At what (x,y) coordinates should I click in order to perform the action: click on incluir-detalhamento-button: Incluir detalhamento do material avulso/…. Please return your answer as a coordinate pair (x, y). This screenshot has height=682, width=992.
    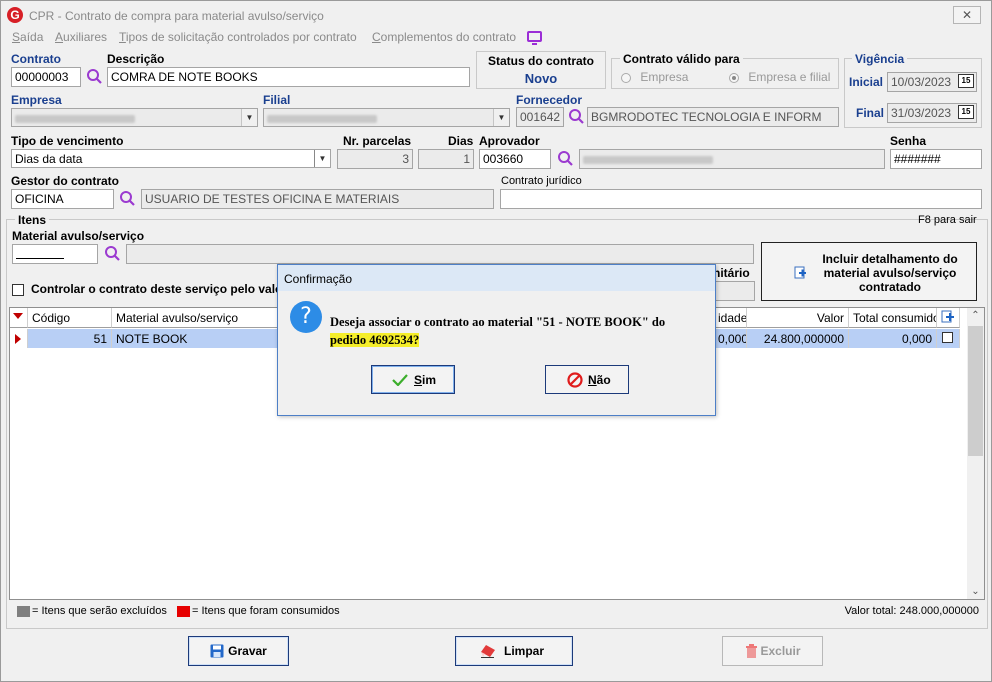
    Looking at the image, I should click on (869, 271).